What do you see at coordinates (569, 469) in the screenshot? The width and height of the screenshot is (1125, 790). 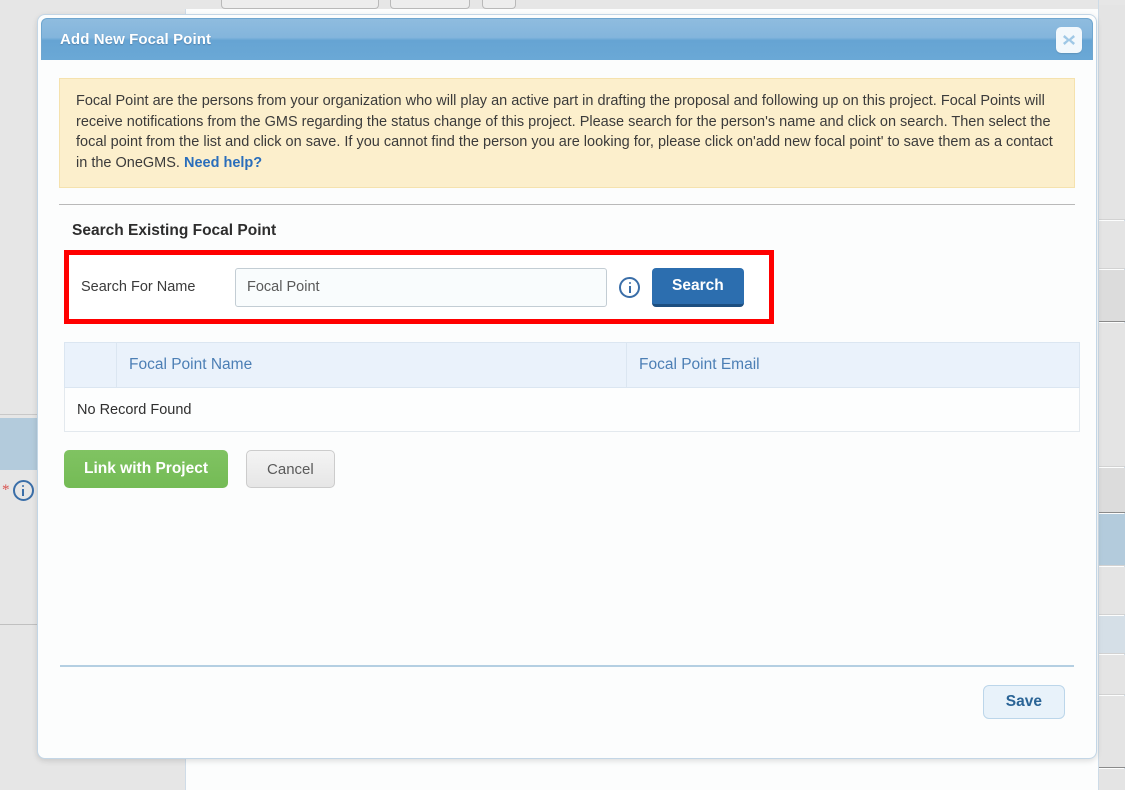 I see `action-button-row: Link with Project Cancel` at bounding box center [569, 469].